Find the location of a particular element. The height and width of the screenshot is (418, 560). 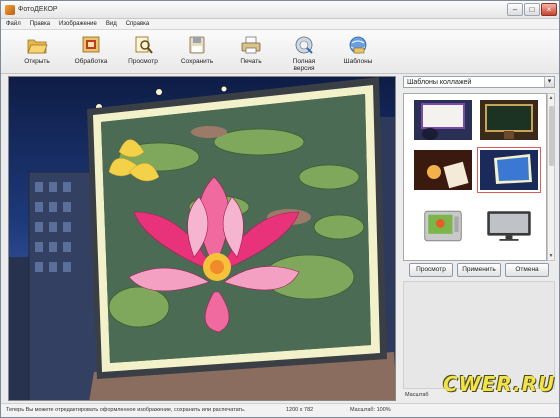

apply-template-button: Применить is located at coordinates (479, 270).